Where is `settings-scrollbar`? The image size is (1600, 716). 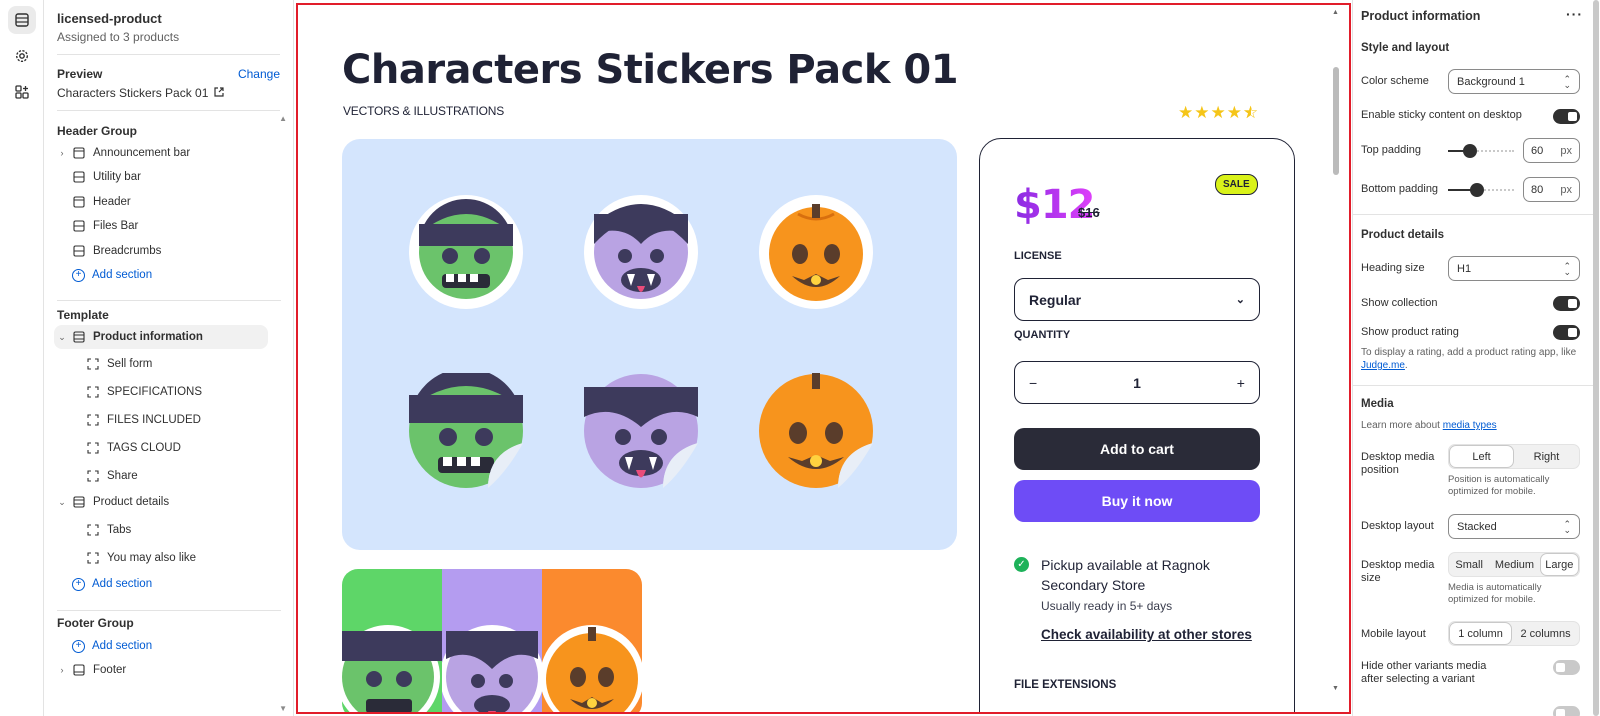
settings-scrollbar is located at coordinates (1596, 358).